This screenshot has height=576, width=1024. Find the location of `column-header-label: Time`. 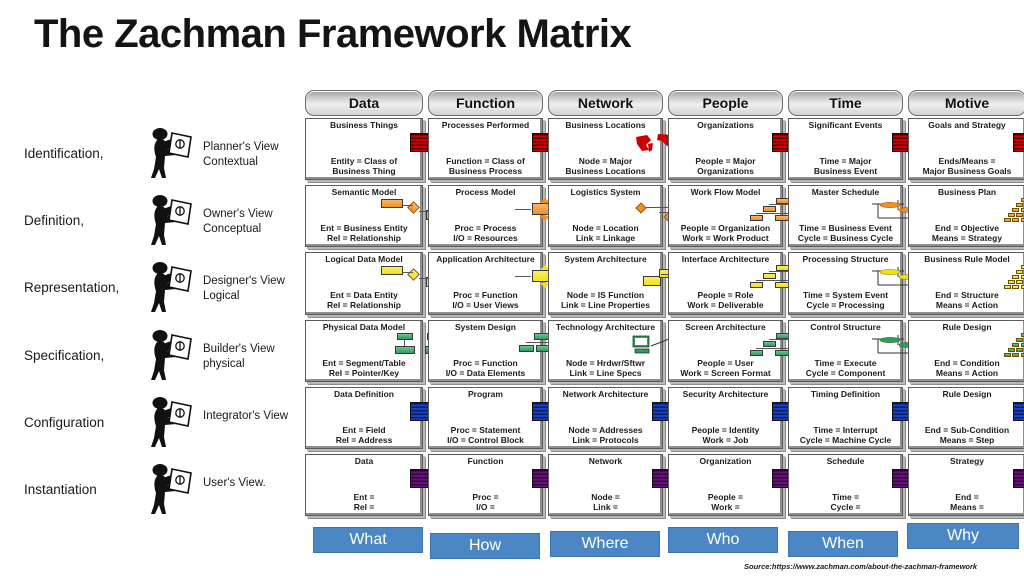

column-header-label: Time is located at coordinates (845, 103).